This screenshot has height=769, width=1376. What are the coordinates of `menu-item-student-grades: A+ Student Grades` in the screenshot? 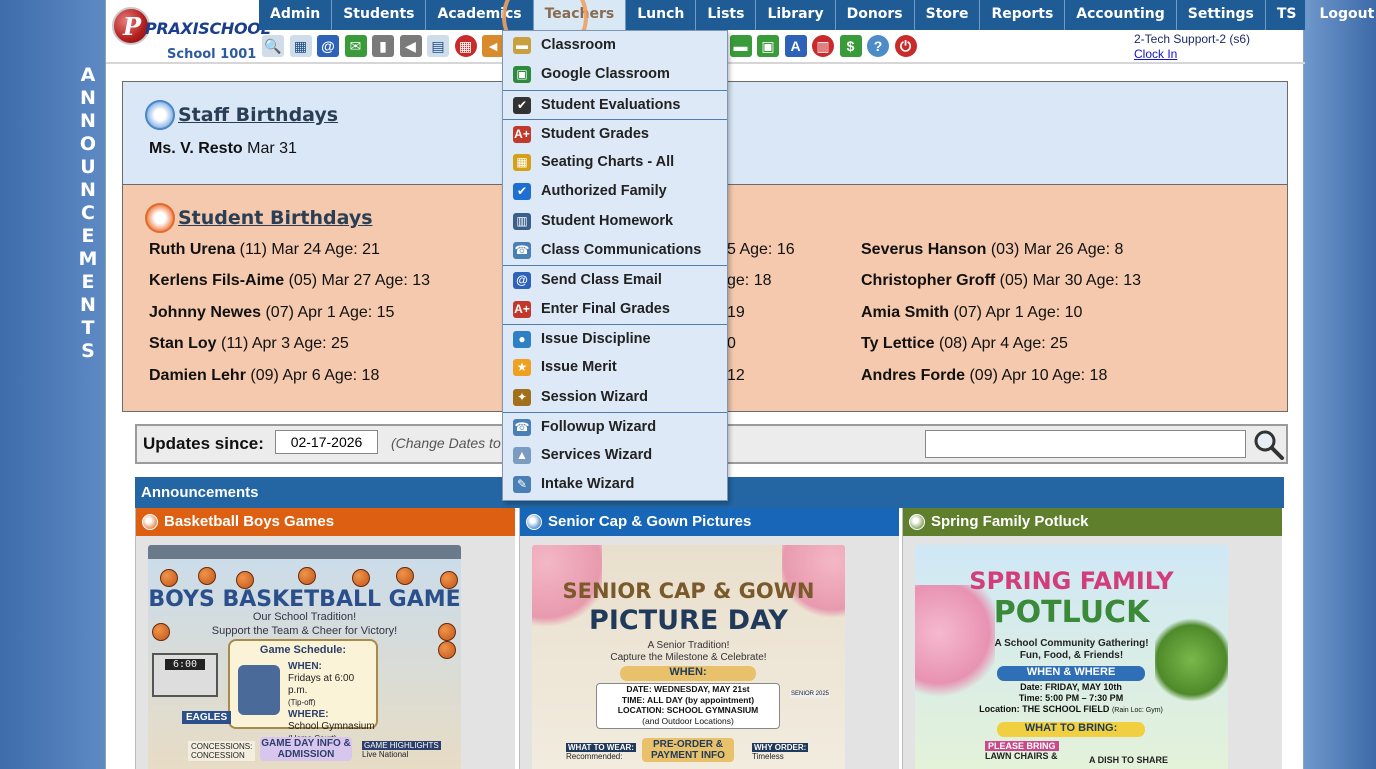 It's located at (615, 133).